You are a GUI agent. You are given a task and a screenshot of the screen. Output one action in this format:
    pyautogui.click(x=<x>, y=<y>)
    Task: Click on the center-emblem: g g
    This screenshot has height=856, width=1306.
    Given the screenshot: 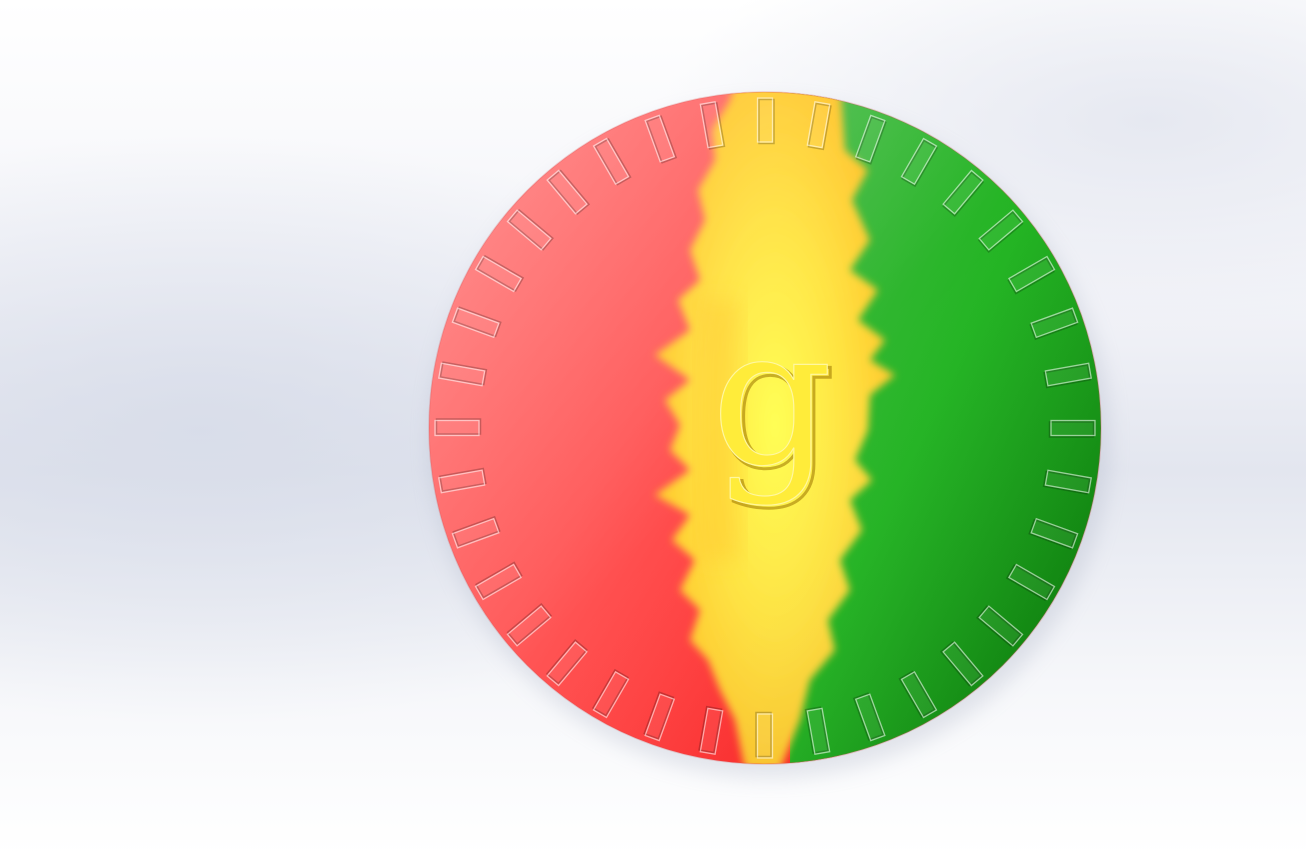 What is the action you would take?
    pyautogui.click(x=774, y=399)
    